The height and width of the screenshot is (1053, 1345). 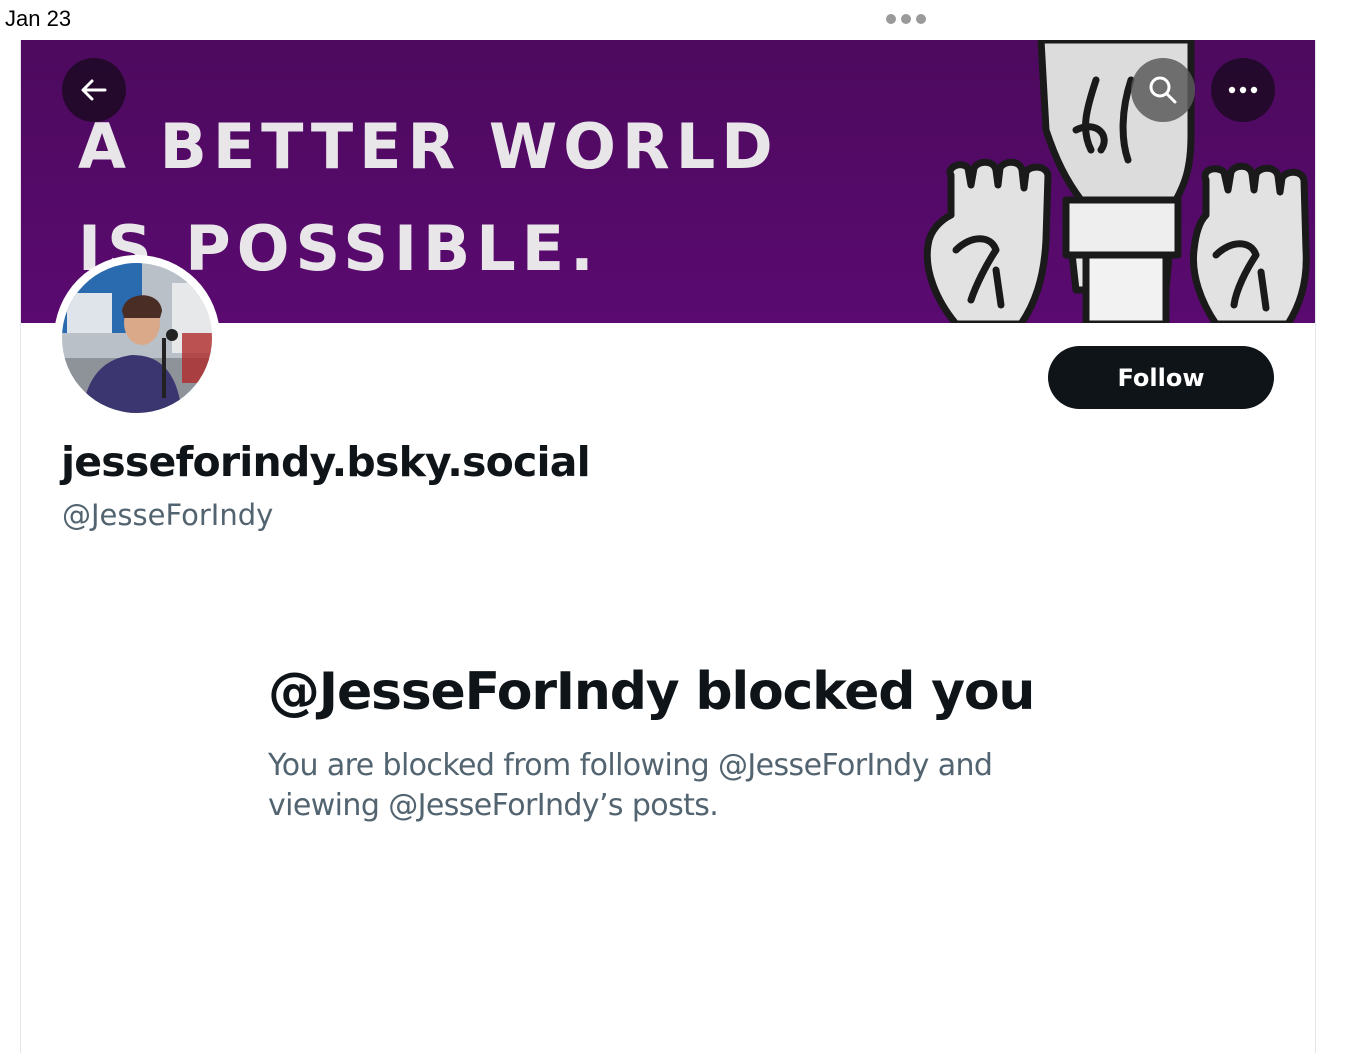 What do you see at coordinates (1161, 377) in the screenshot?
I see `follow-button: Follow` at bounding box center [1161, 377].